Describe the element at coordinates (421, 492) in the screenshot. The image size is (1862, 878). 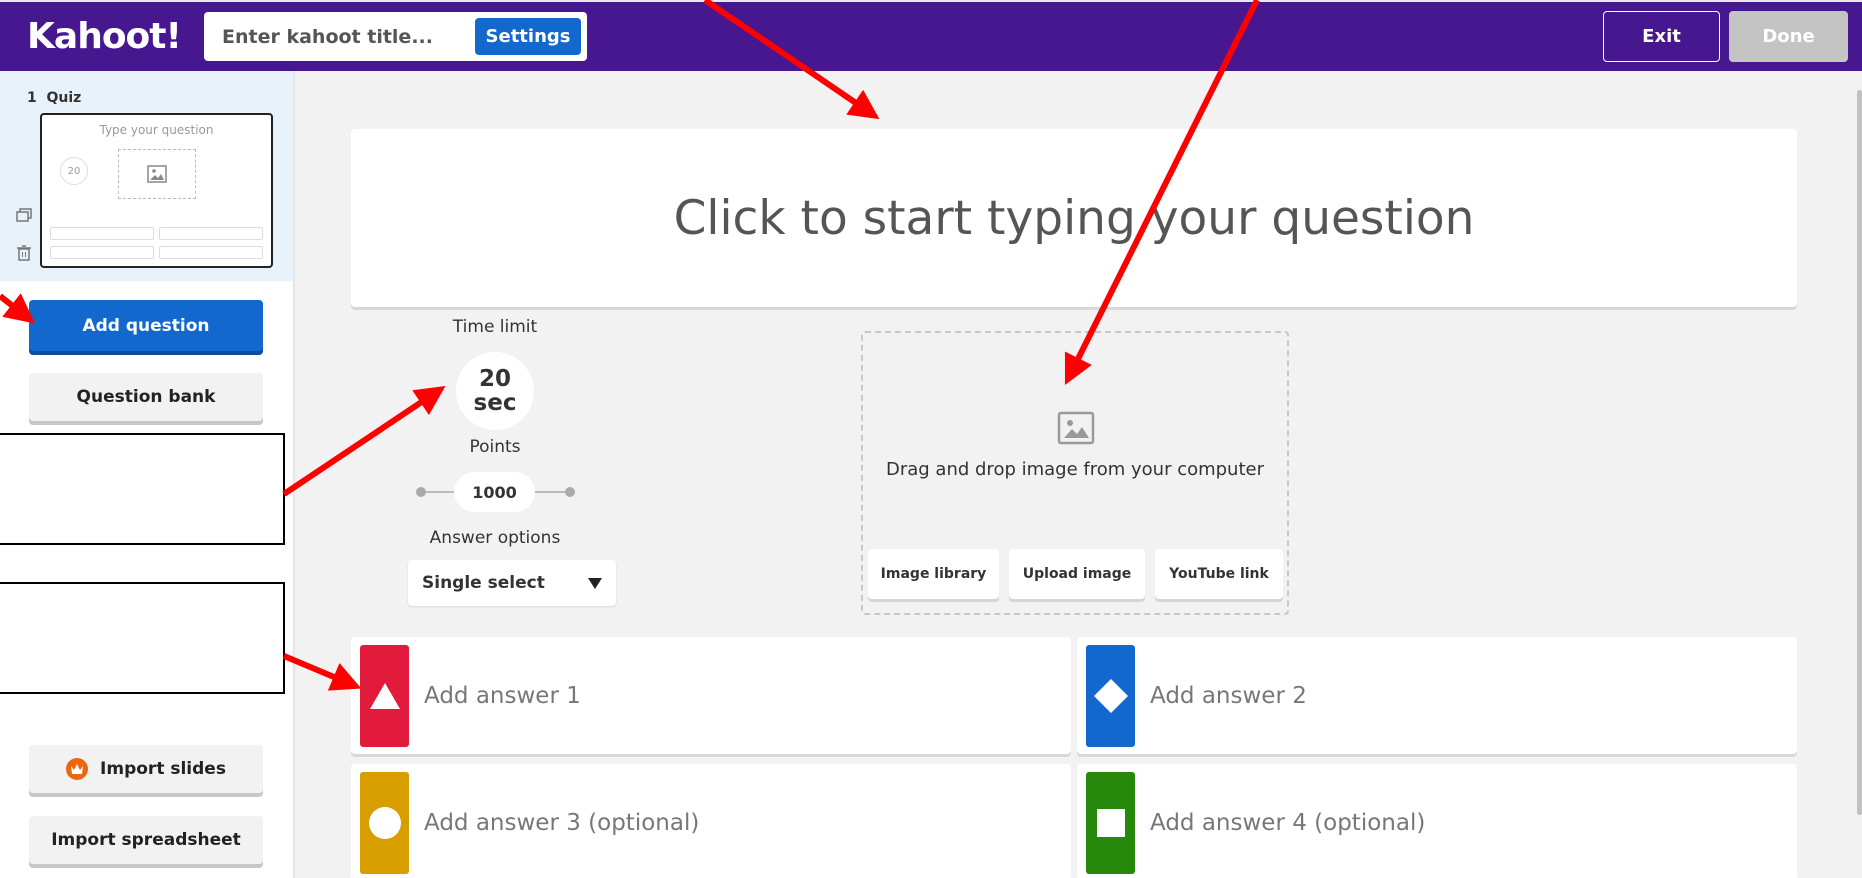
I see `points-slider-min` at that location.